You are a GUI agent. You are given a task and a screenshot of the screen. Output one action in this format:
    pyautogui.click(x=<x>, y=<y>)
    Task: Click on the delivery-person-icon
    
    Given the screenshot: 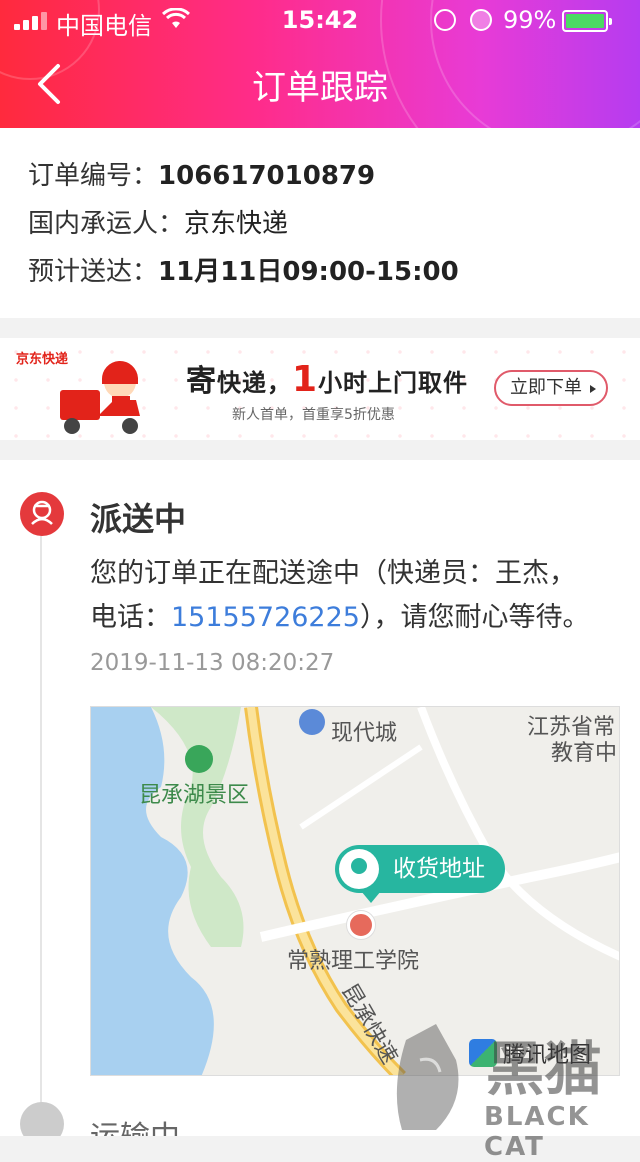 What is the action you would take?
    pyautogui.click(x=42, y=514)
    